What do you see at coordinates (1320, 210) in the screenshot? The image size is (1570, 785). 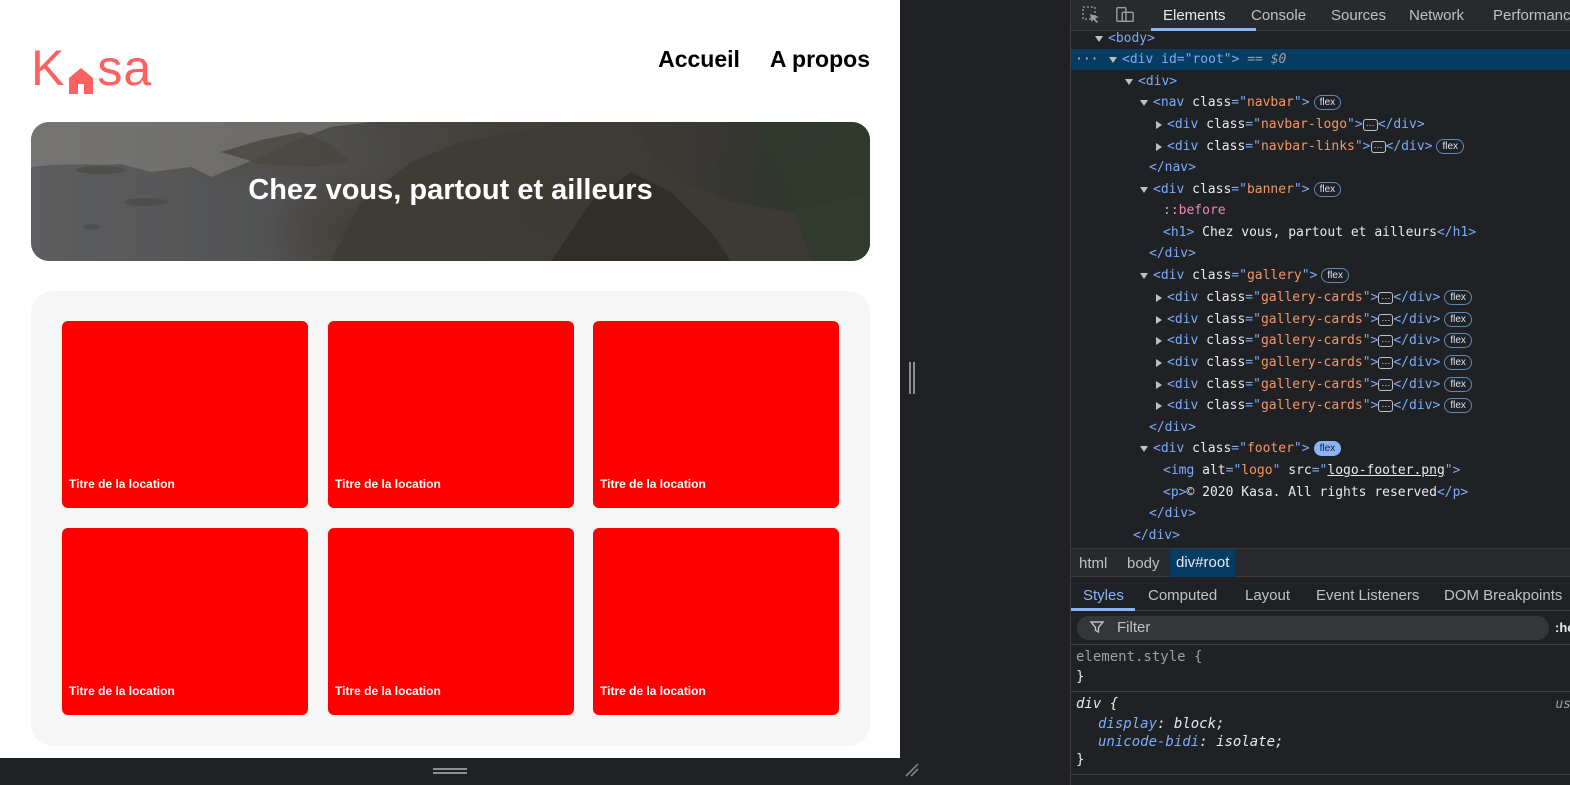 I see `dom-node-before: ::before` at bounding box center [1320, 210].